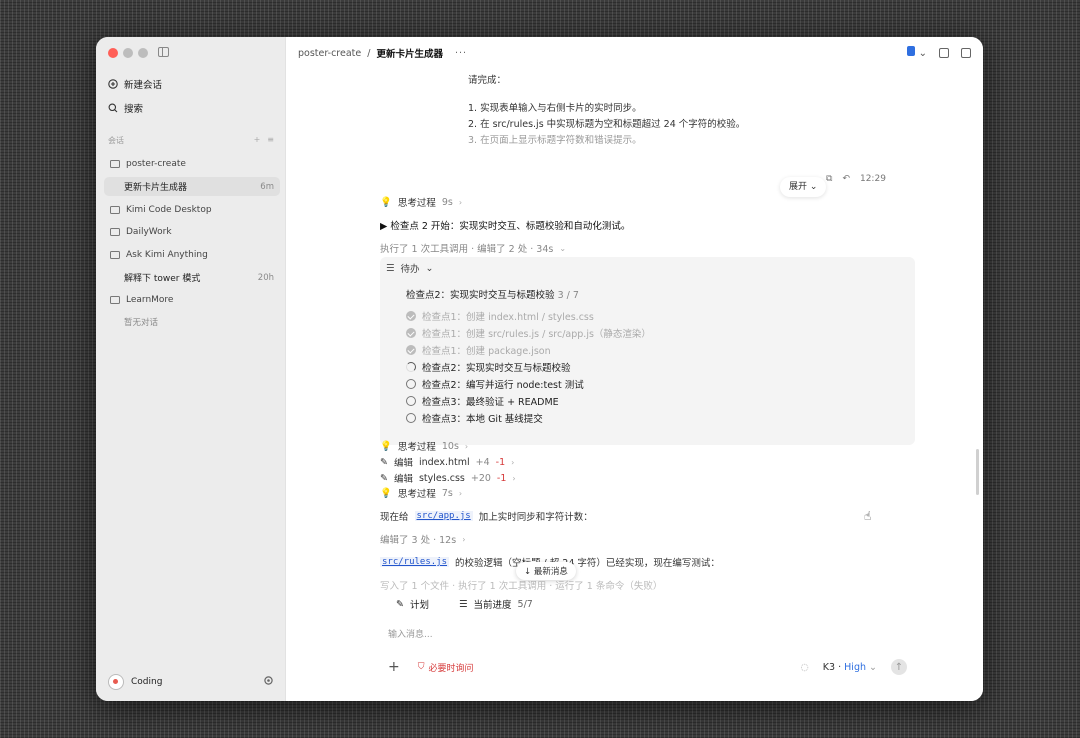  Describe the element at coordinates (496, 604) in the screenshot. I see `progress-button: ☰ 当前进度 5/7` at that location.